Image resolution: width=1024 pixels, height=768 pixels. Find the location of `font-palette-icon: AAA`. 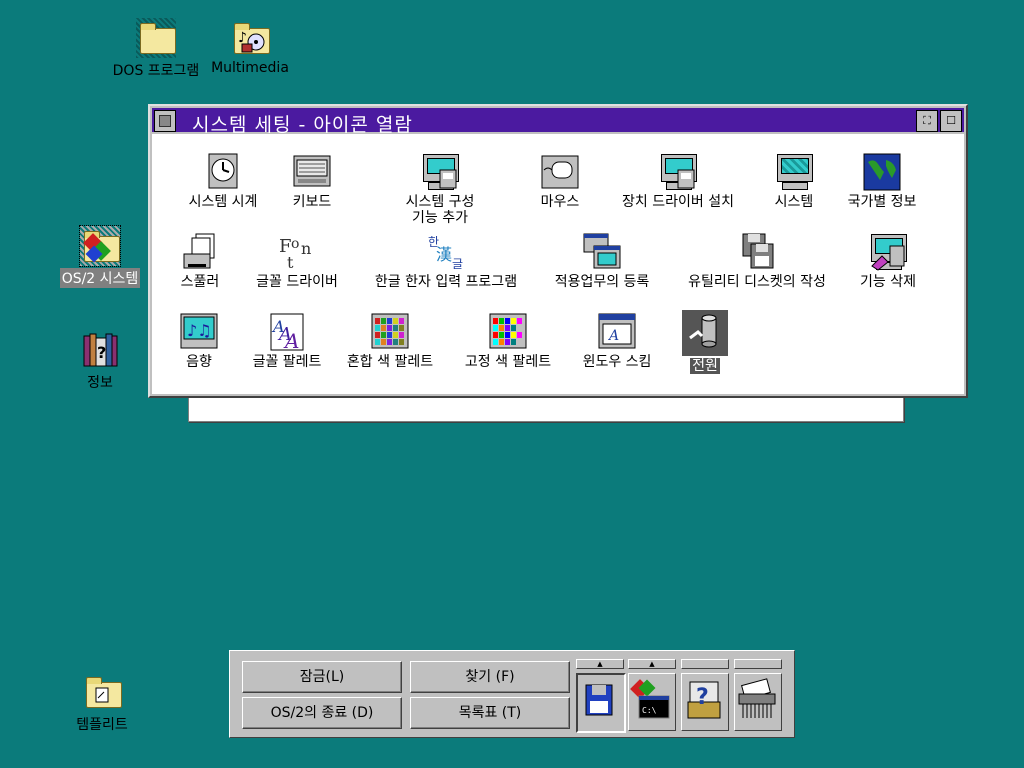

font-palette-icon: AAA is located at coordinates (287, 332).